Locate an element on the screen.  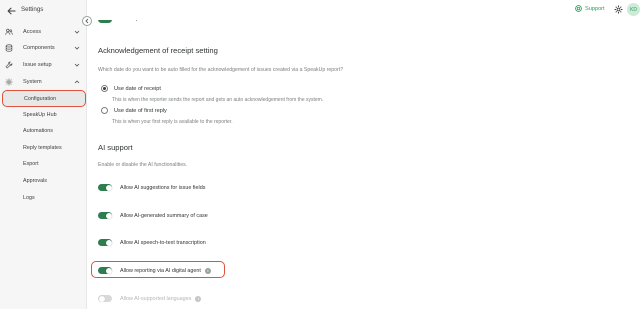
settings-gear-icon is located at coordinates (618, 9).